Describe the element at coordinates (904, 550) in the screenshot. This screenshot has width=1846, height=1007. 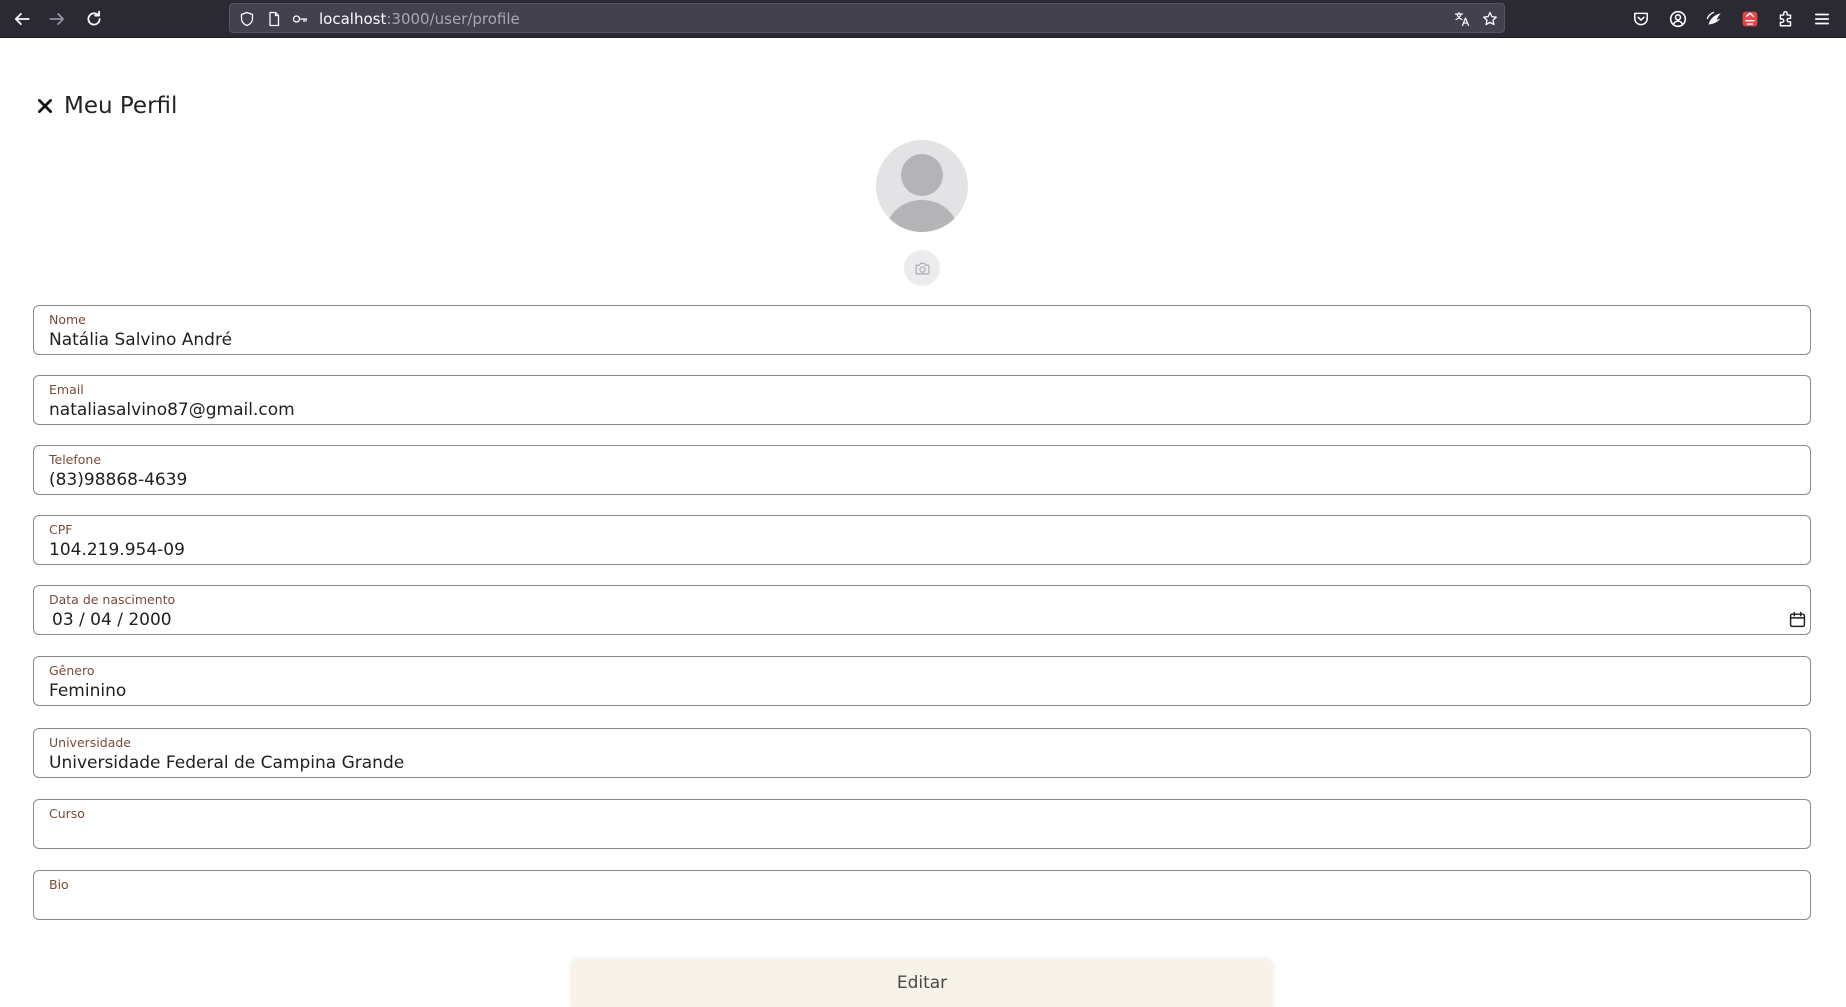
I see `cpf-input: 104.219.954-09` at that location.